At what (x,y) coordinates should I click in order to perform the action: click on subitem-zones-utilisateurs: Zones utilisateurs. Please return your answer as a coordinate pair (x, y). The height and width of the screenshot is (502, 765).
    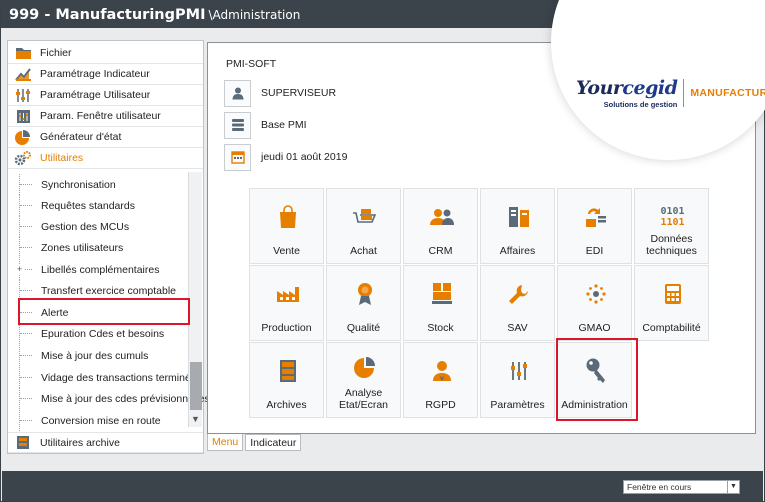
    Looking at the image, I should click on (105, 247).